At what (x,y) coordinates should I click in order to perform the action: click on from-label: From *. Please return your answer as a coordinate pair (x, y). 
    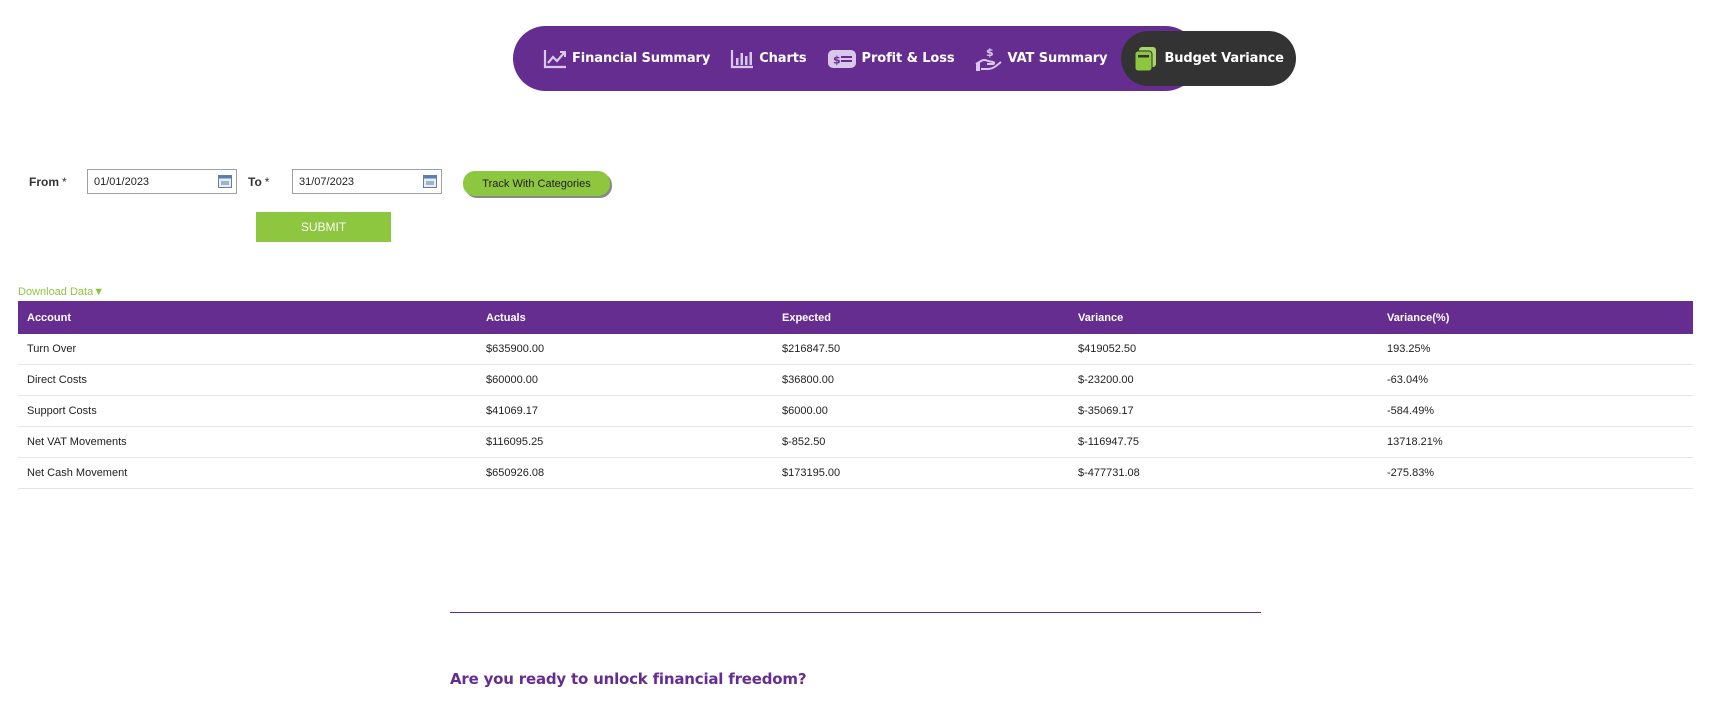
    Looking at the image, I should click on (48, 182).